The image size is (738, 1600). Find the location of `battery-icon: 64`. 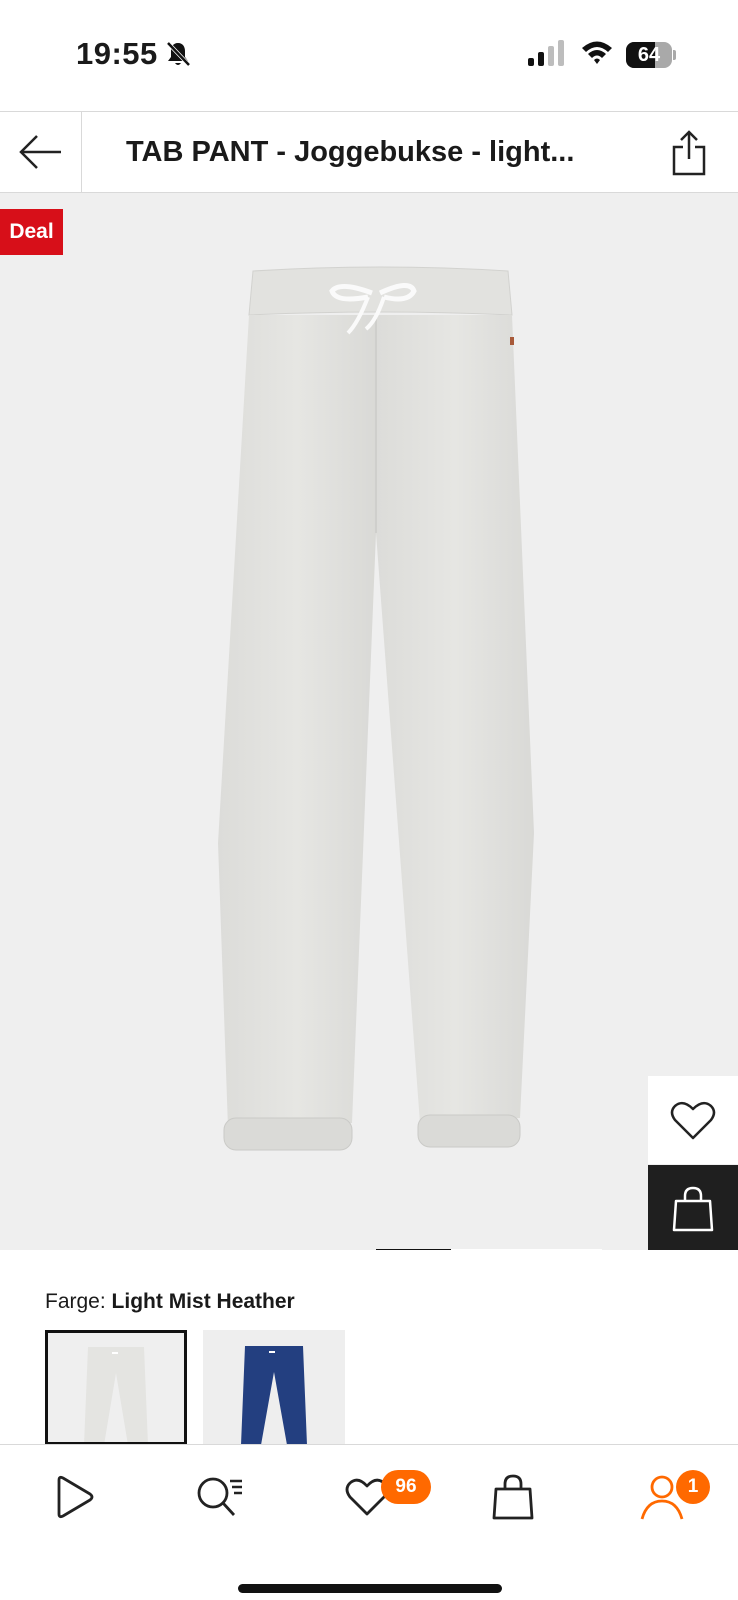

battery-icon: 64 is located at coordinates (651, 55).